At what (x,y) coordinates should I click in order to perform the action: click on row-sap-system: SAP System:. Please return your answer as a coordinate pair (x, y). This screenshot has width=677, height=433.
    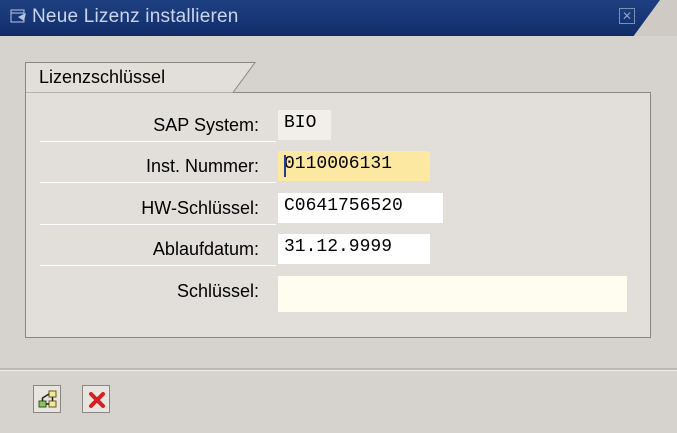
    Looking at the image, I should click on (158, 126).